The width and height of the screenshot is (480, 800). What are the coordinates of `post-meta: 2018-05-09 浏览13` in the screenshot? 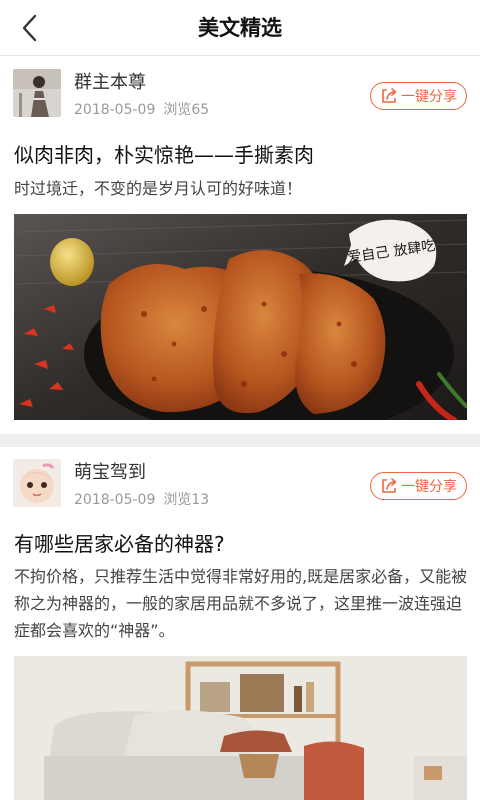 It's located at (141, 499).